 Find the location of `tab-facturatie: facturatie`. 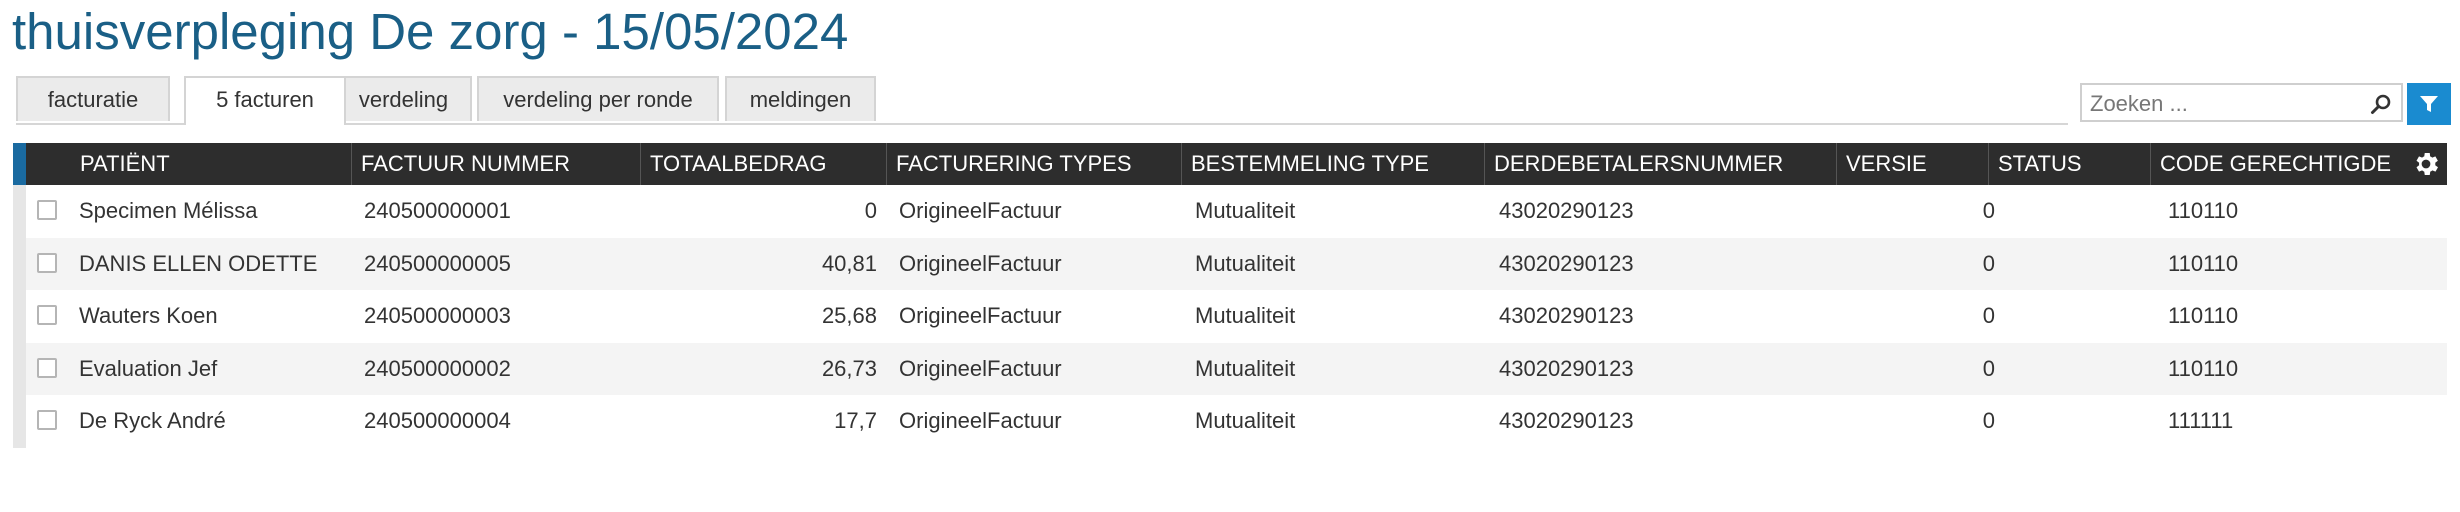

tab-facturatie: facturatie is located at coordinates (93, 98).